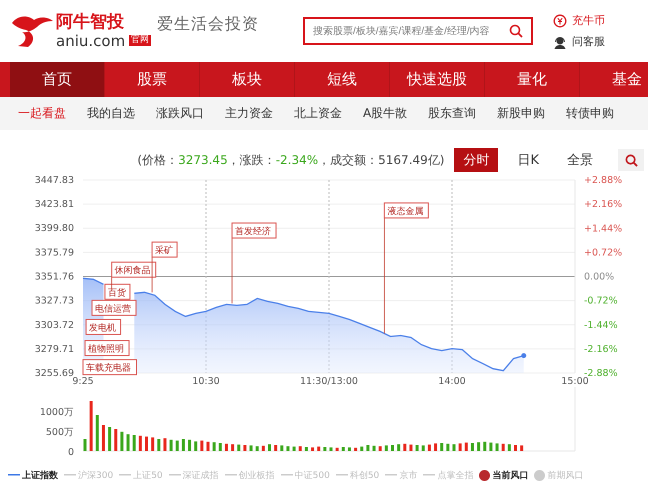 The image size is (648, 500). I want to click on axis-label: 11:30/13:00, so click(329, 381).